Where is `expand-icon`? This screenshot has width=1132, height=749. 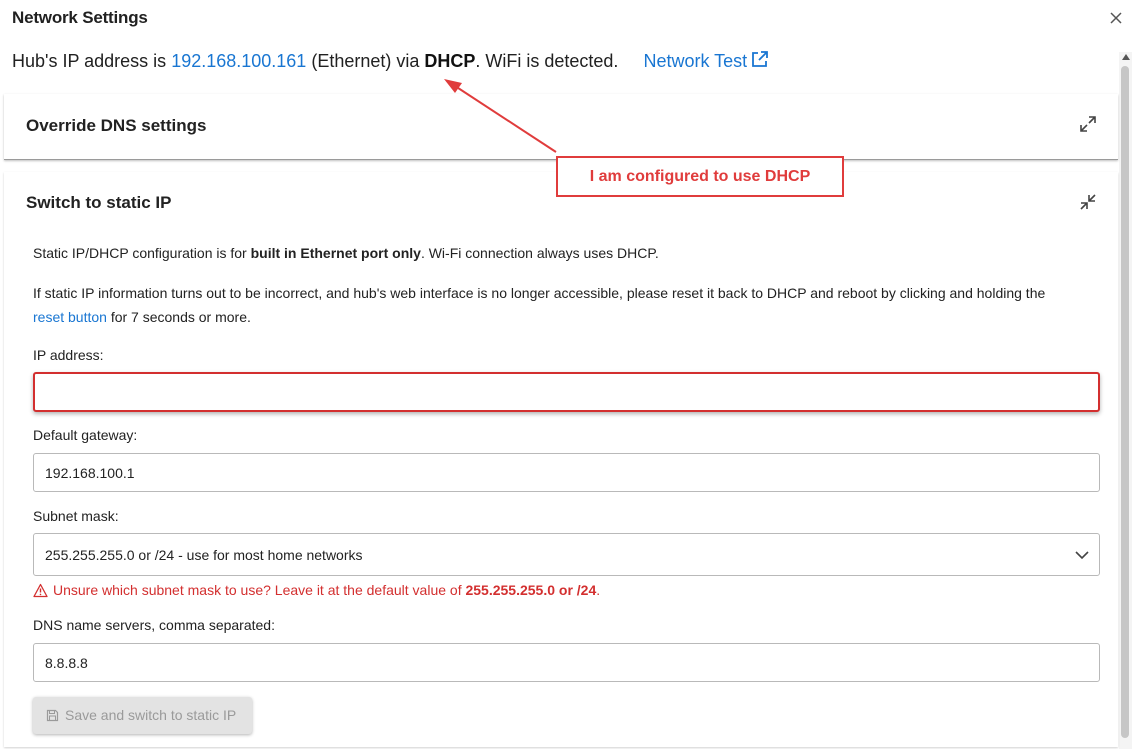 expand-icon is located at coordinates (1088, 124).